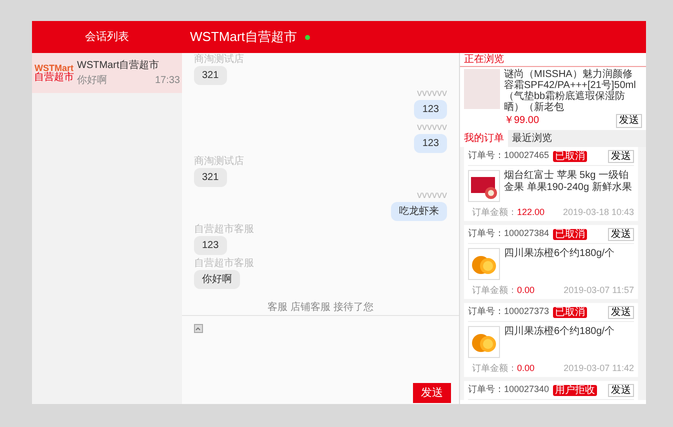 The width and height of the screenshot is (673, 427). I want to click on message-time: 17:33, so click(167, 81).